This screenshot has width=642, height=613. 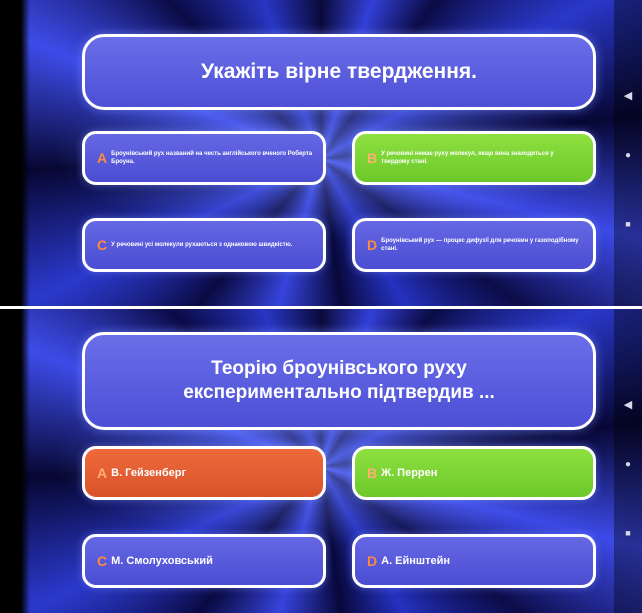 I want to click on answer-d-button: D А. Ейнштейн, so click(x=474, y=561).